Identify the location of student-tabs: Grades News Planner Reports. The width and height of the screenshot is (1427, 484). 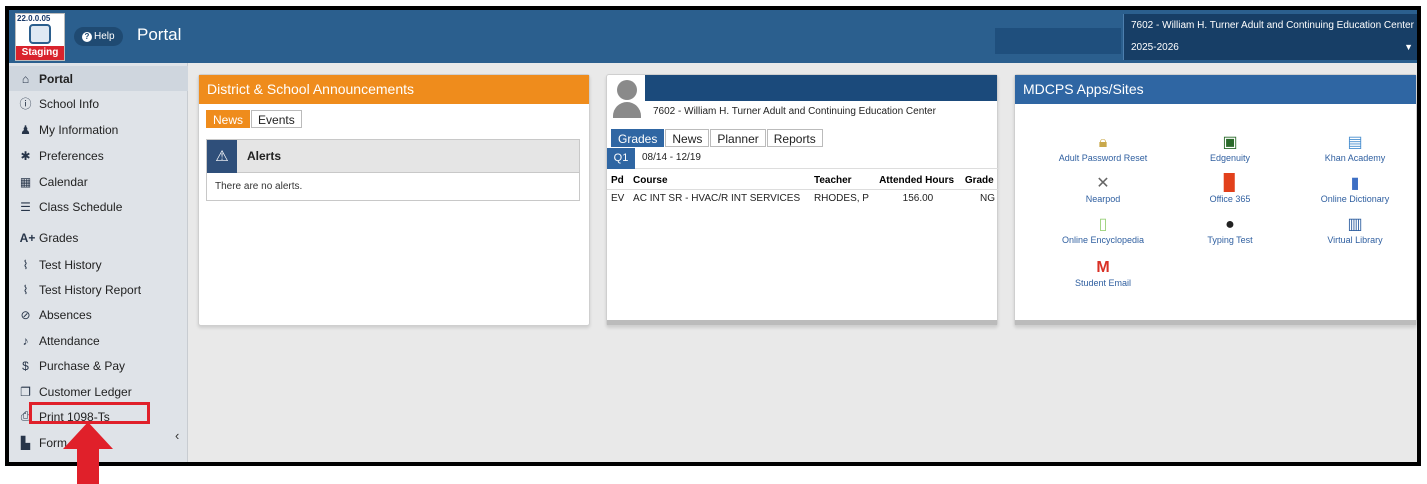
(717, 138).